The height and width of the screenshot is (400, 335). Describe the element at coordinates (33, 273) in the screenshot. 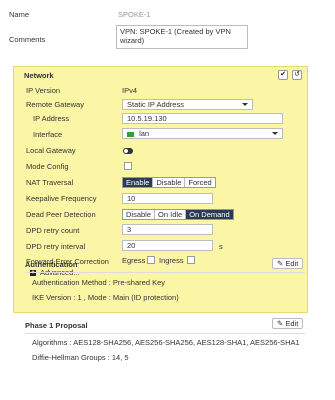

I see `plus-icon: +` at that location.